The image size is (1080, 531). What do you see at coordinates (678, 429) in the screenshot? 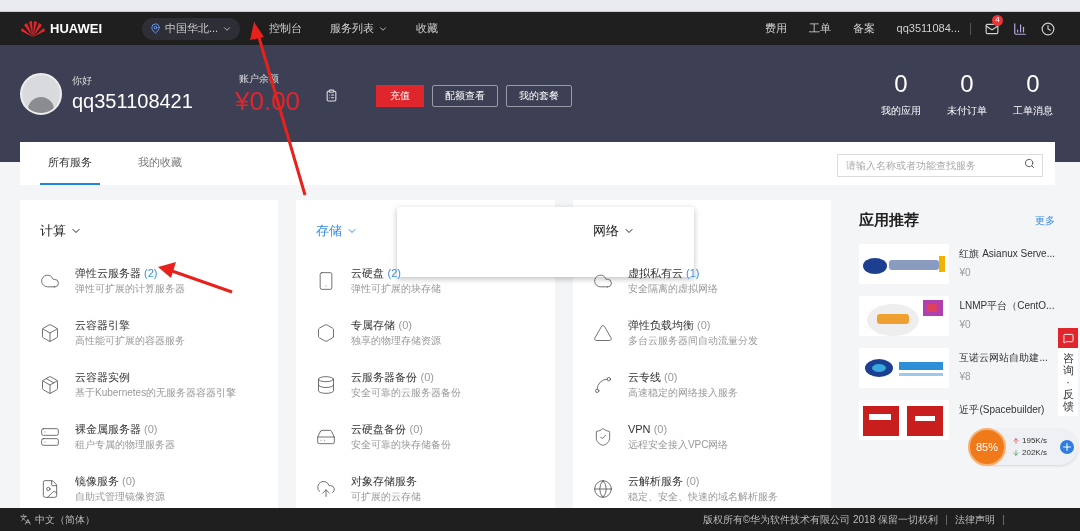
I see `service-link: VPN (0)` at bounding box center [678, 429].